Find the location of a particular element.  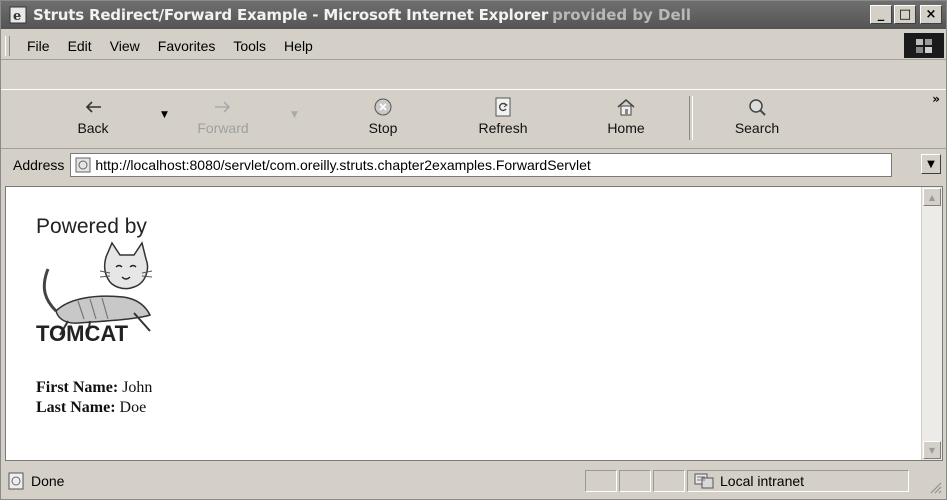

search-button: Search is located at coordinates (757, 119).